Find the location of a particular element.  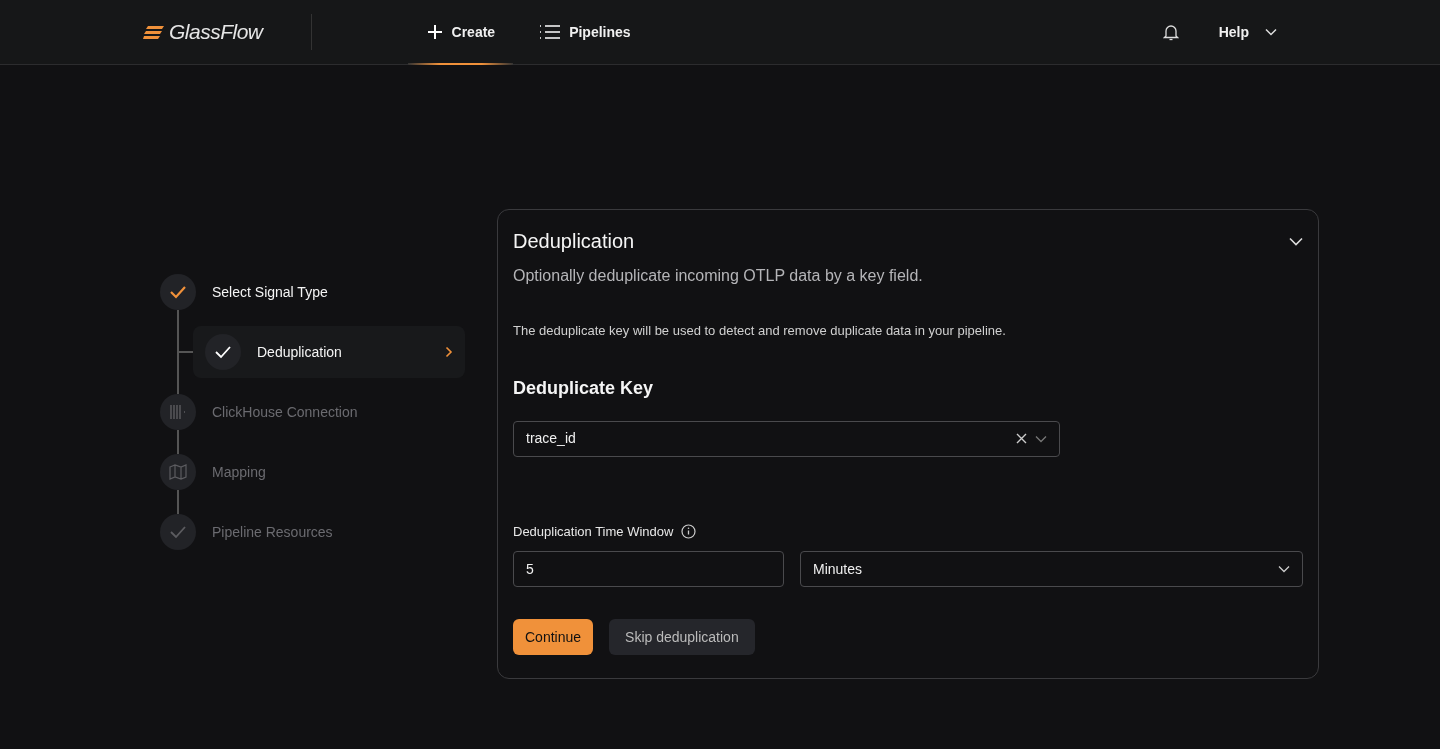

step-label: Pipeline Resources is located at coordinates (272, 532).